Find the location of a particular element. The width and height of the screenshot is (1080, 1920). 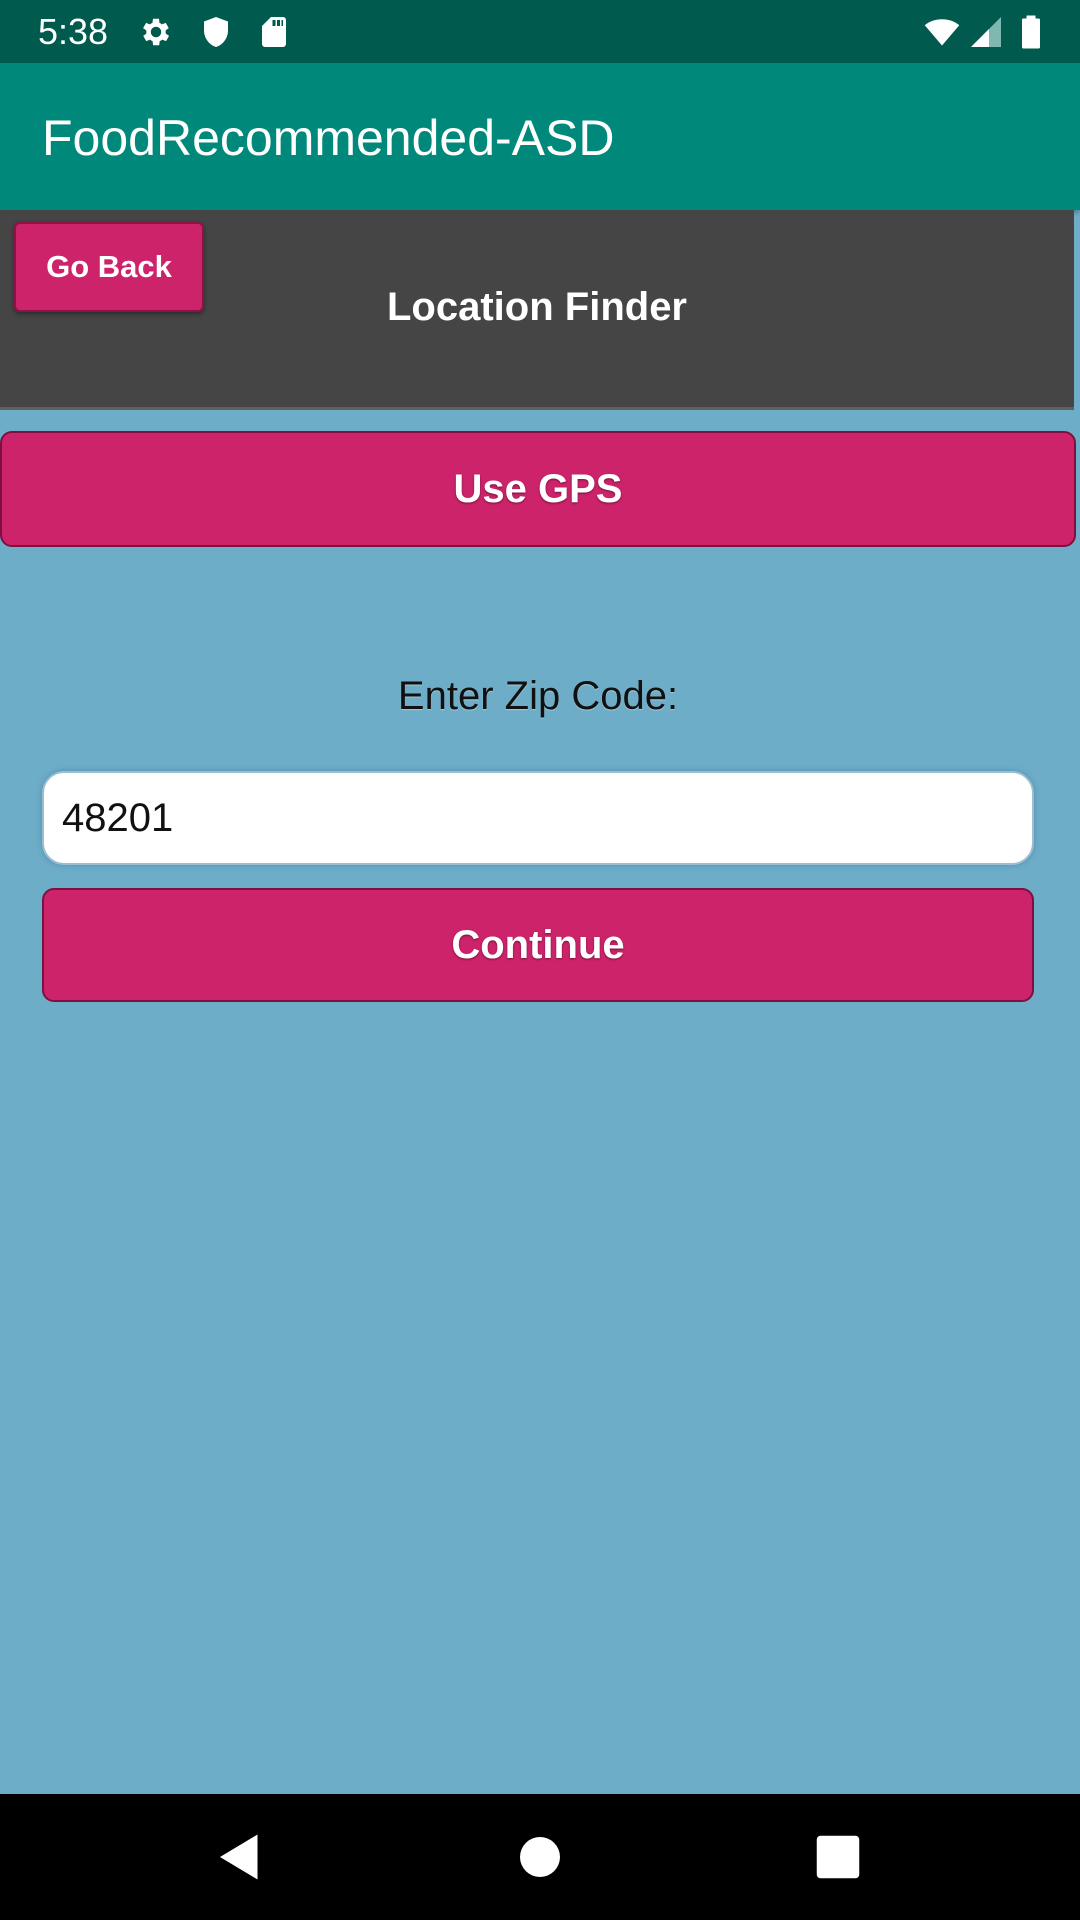

back-icon is located at coordinates (240, 1857).